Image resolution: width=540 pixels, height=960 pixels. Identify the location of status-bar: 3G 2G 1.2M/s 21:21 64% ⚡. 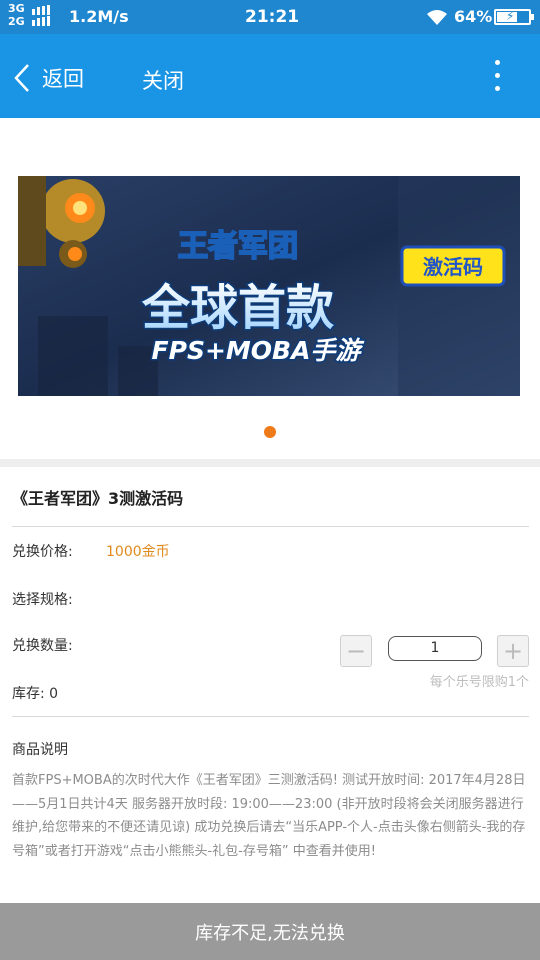
(270, 17).